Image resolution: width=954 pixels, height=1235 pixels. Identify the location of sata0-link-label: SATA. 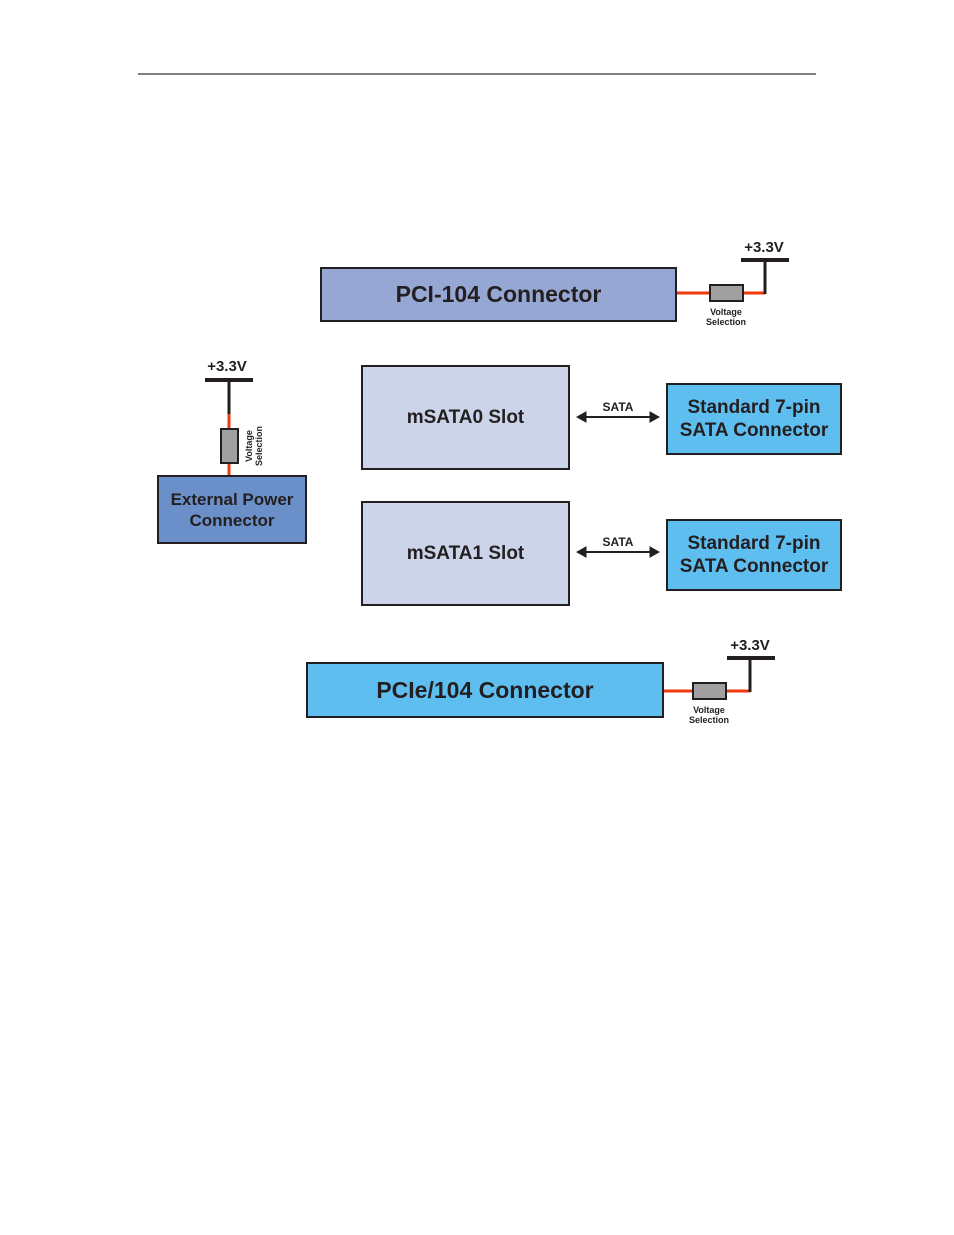
(618, 407).